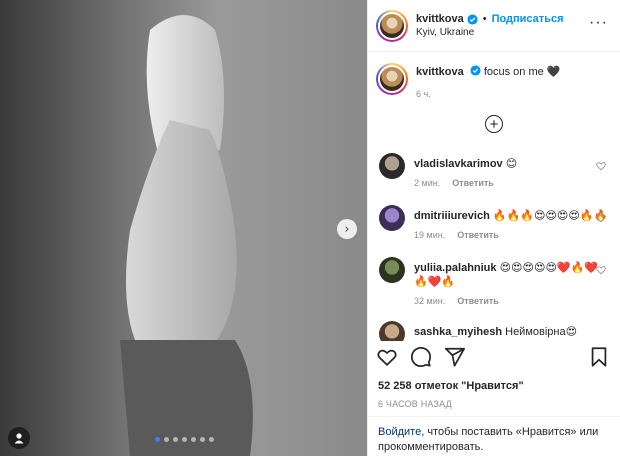 The width and height of the screenshot is (620, 456). I want to click on tagged-user-button, so click(19, 438).